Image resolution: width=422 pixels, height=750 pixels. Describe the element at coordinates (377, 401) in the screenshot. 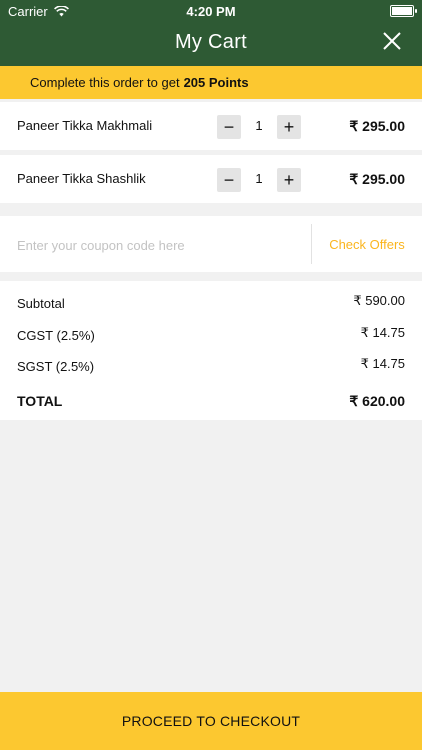

I see `total-value: ₹ 620.00` at that location.